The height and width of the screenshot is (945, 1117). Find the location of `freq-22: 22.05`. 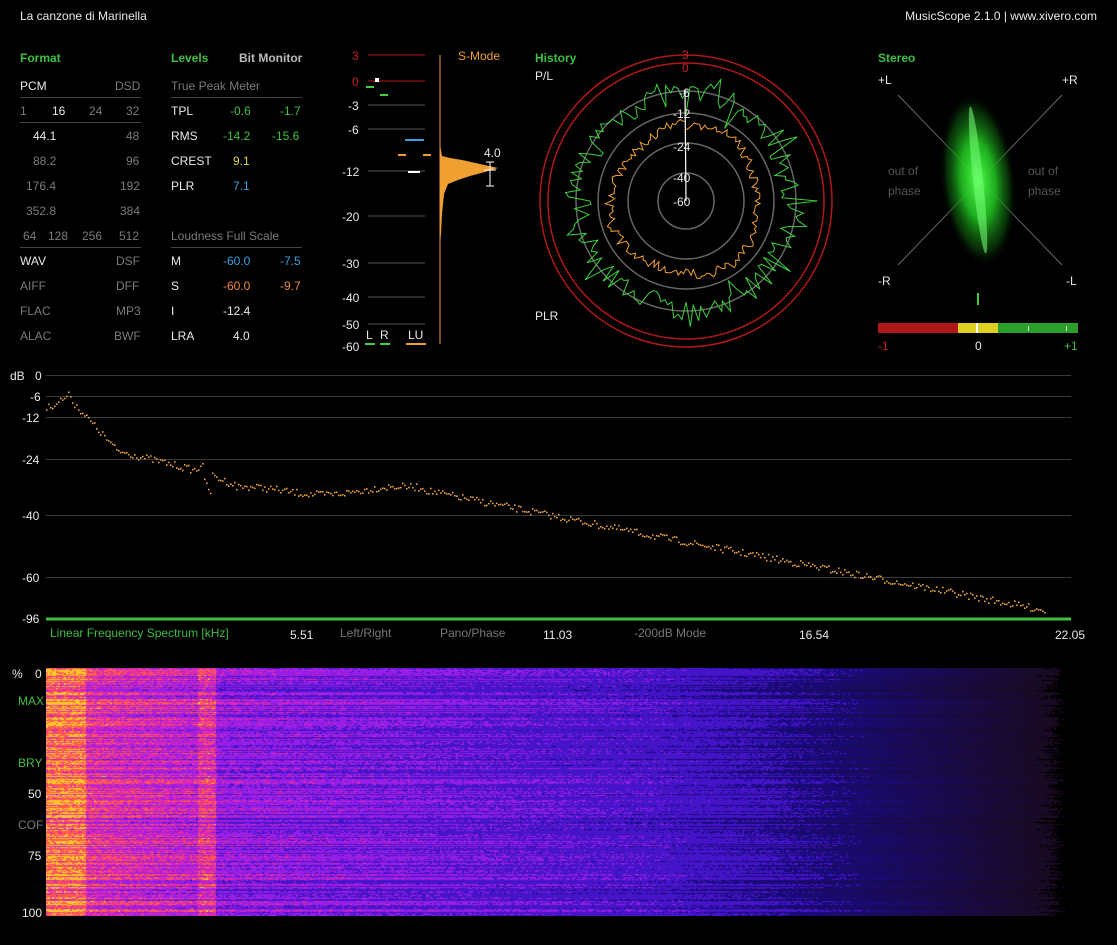

freq-22: 22.05 is located at coordinates (1070, 635).